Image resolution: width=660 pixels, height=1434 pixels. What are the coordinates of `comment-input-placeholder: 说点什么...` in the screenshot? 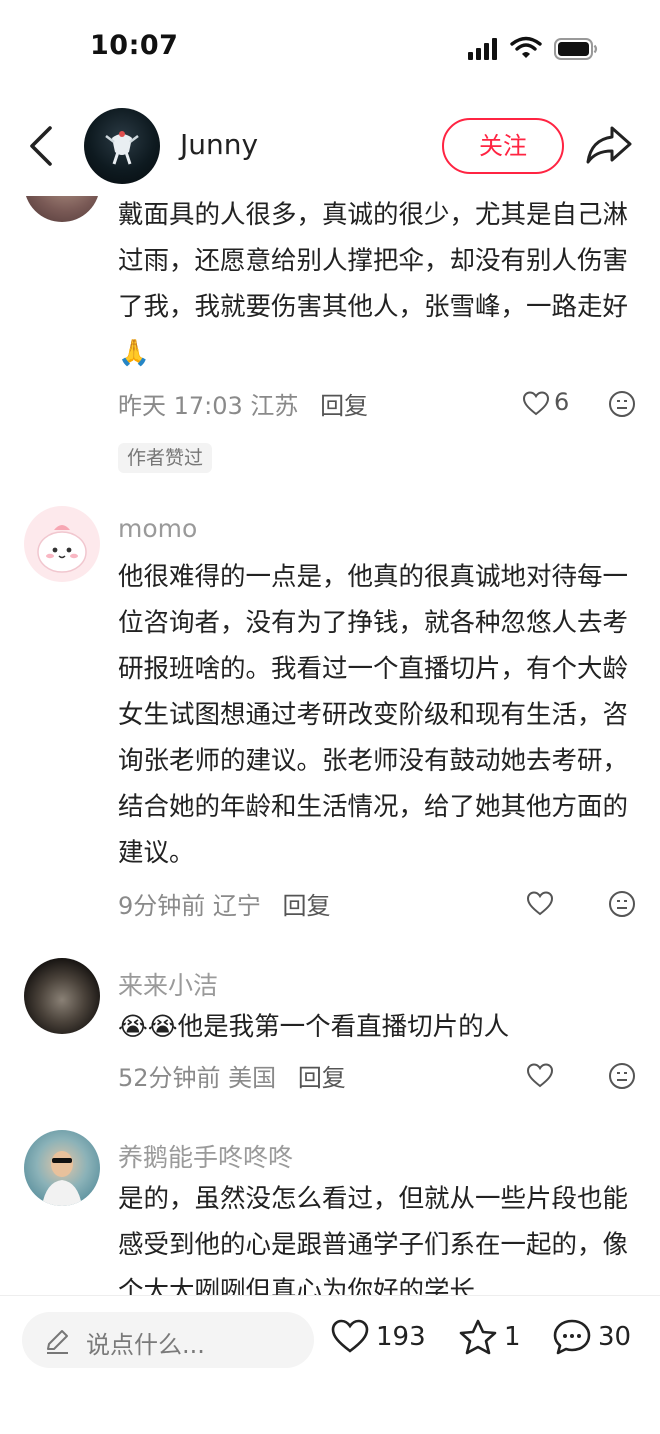 It's located at (145, 1345).